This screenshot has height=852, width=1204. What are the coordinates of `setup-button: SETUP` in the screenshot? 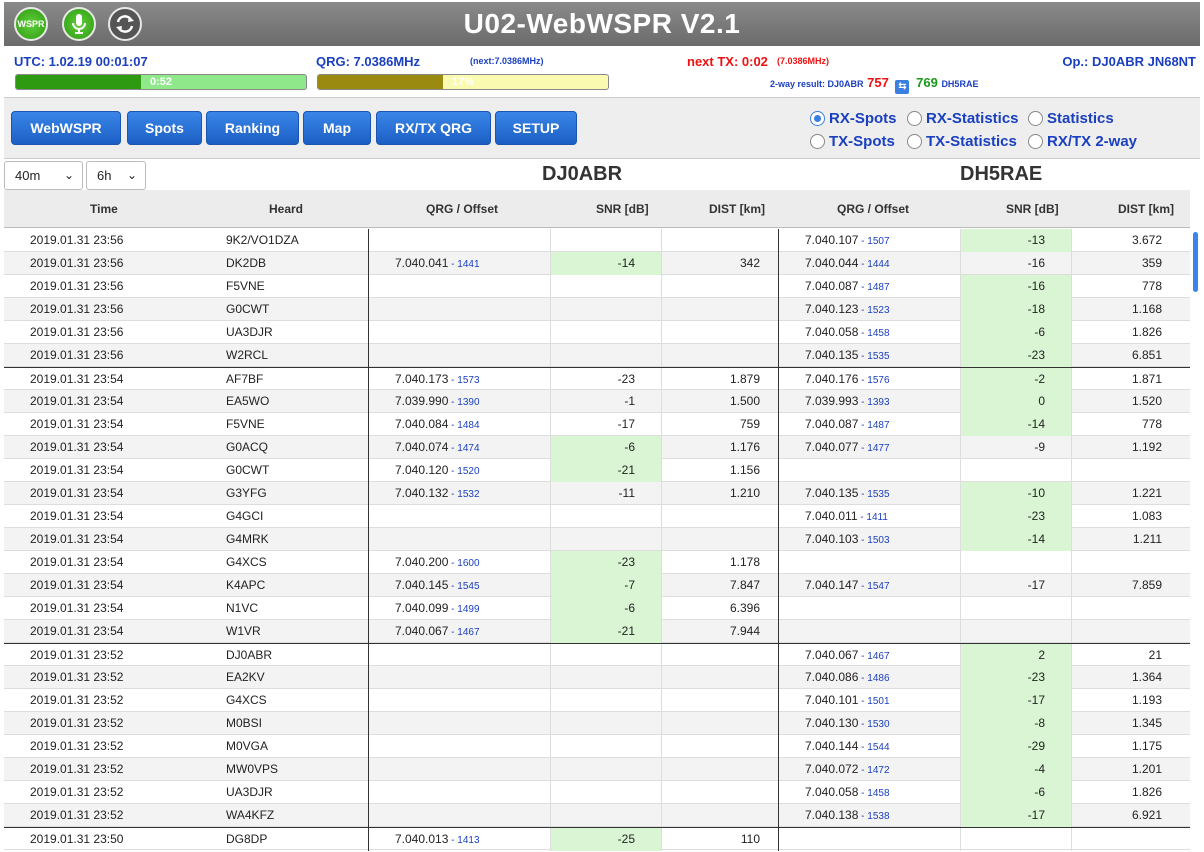 It's located at (536, 128).